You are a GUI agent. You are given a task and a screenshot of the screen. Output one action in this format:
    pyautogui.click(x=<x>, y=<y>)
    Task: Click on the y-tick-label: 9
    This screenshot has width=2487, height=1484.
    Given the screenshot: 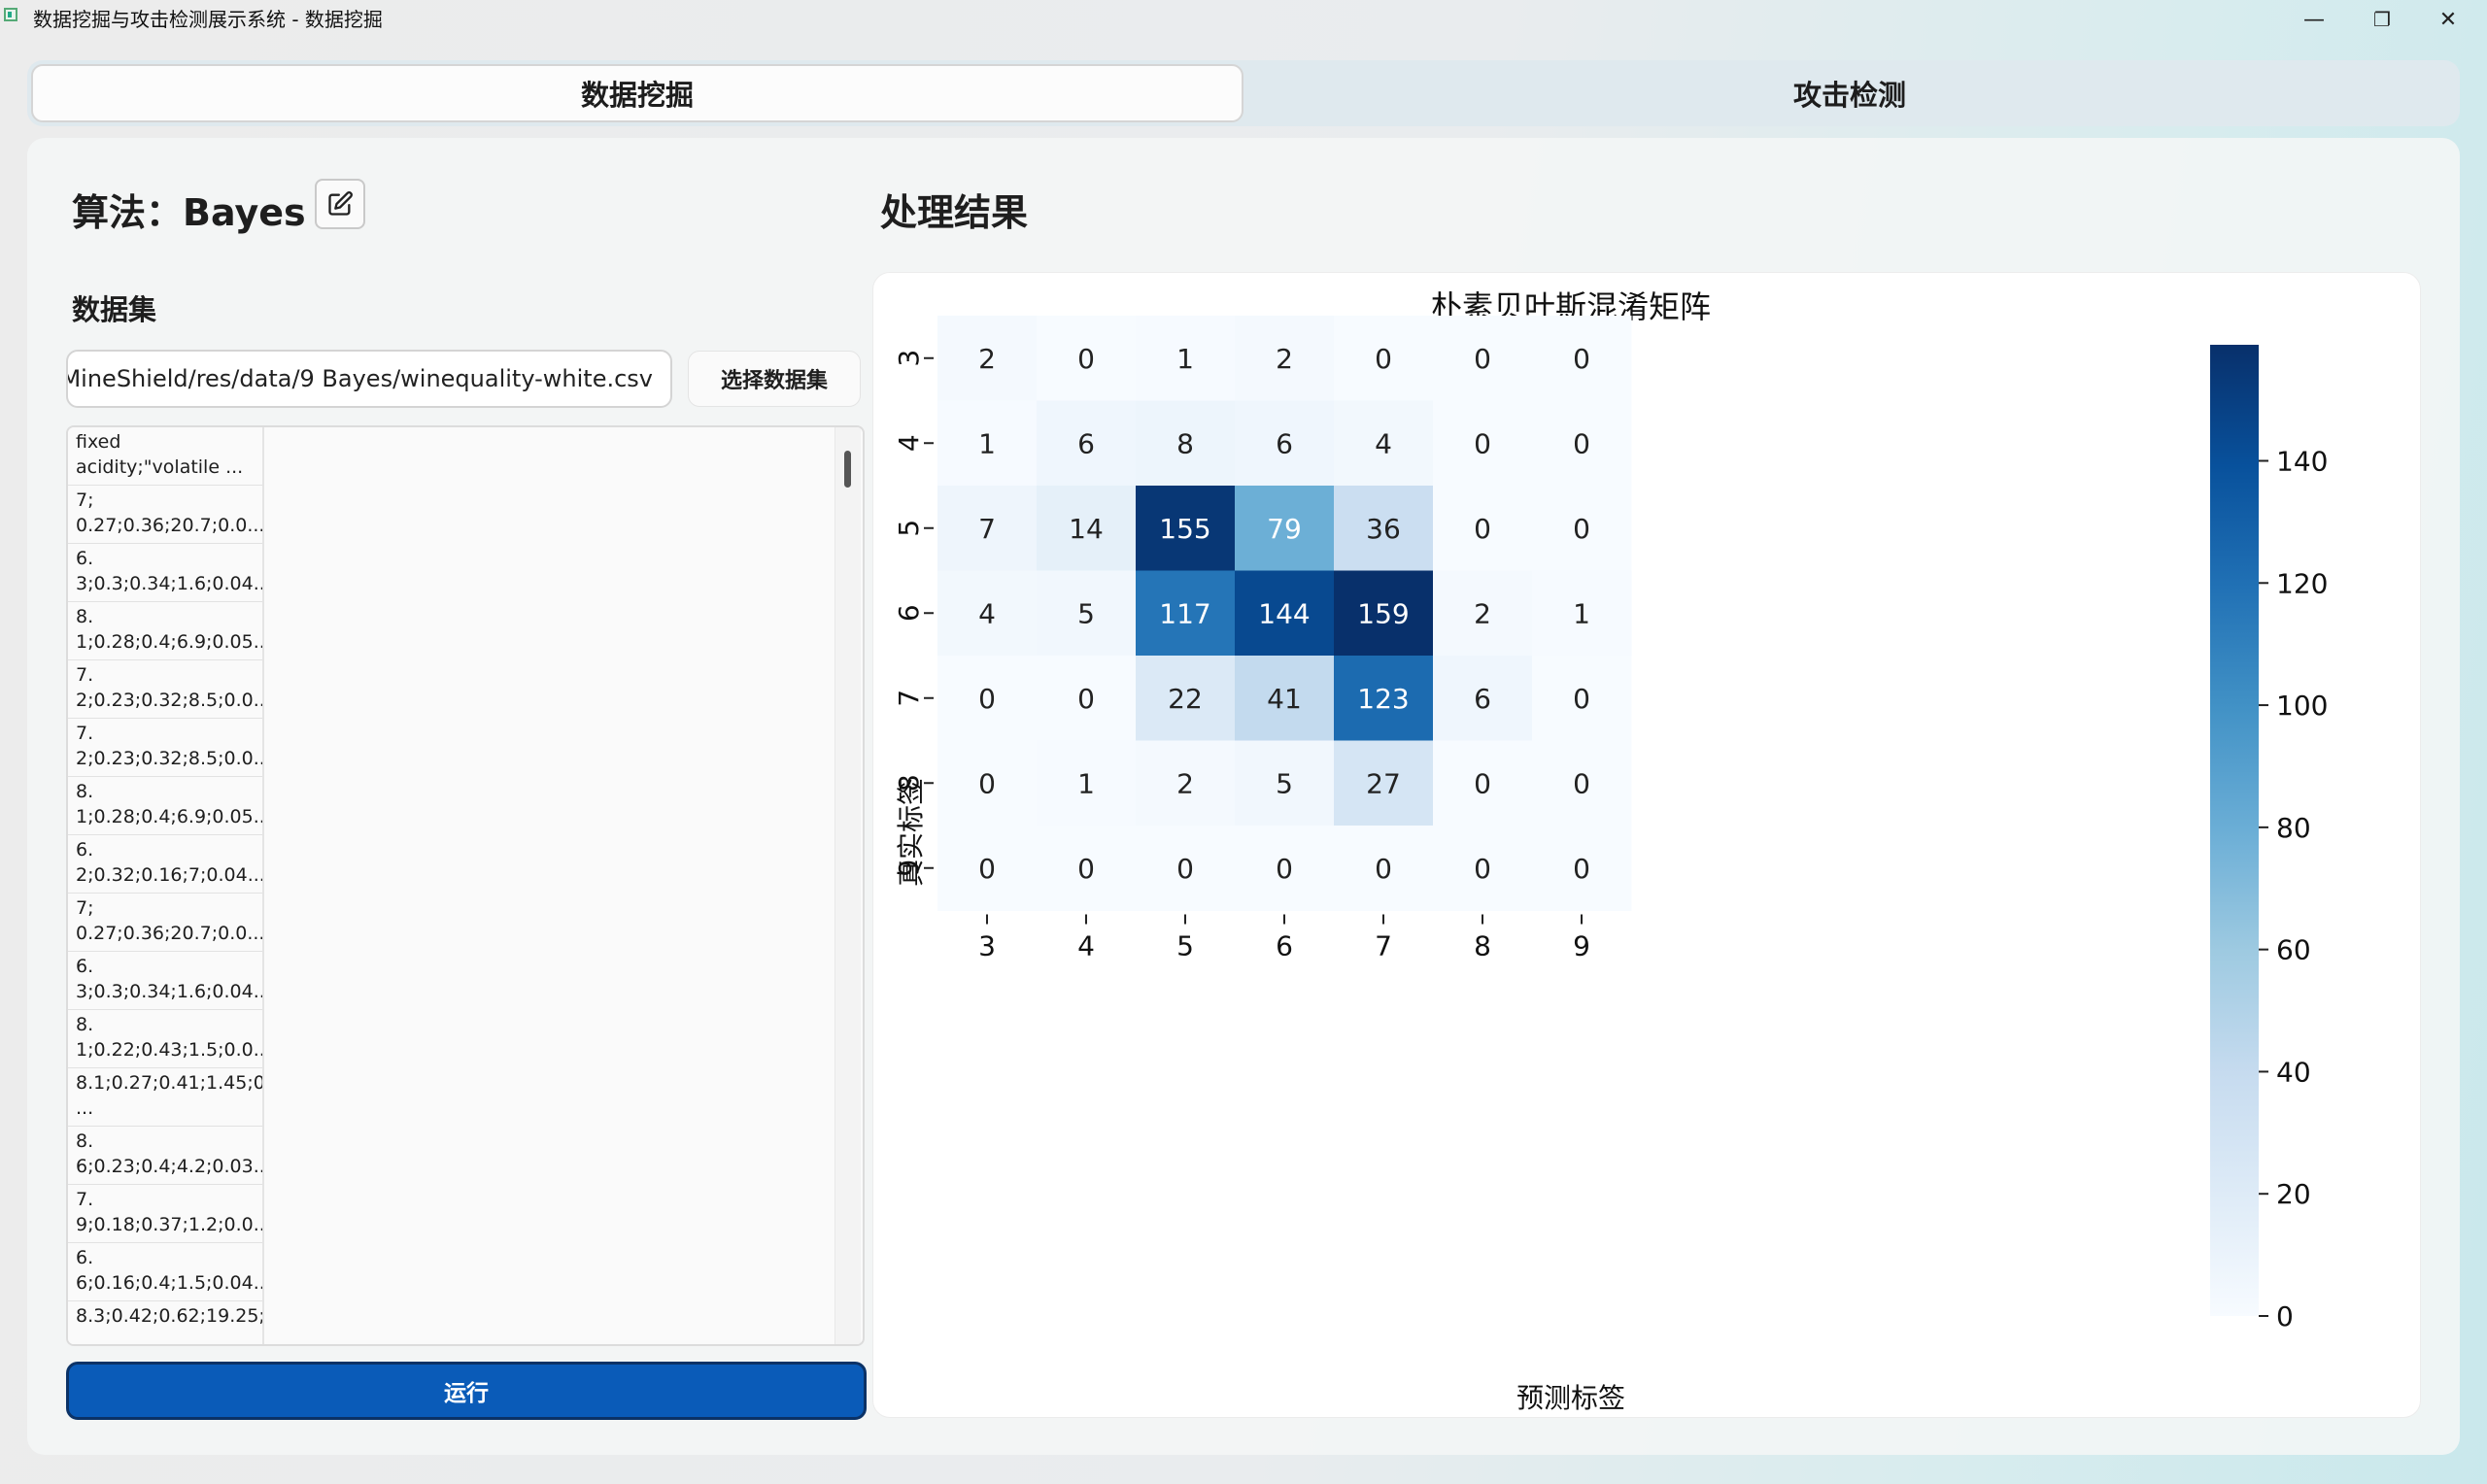 What is the action you would take?
    pyautogui.click(x=909, y=868)
    